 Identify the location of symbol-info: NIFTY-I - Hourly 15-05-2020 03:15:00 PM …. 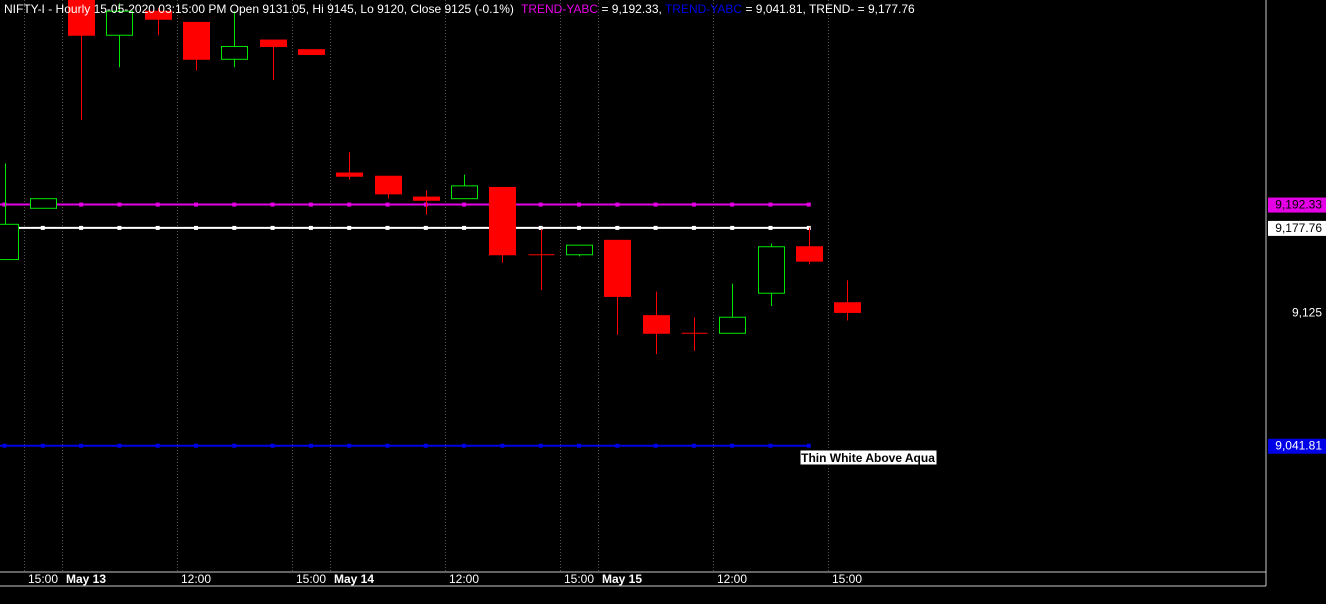
(259, 9).